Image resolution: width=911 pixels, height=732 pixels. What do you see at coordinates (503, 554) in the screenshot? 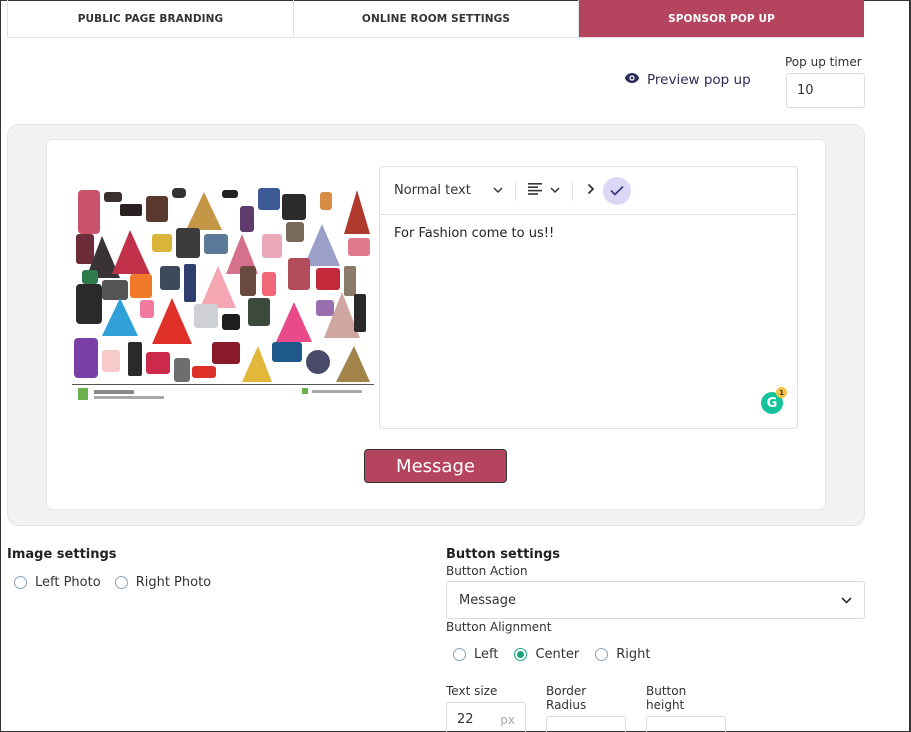
I see `button-settings-title: Button settings` at bounding box center [503, 554].